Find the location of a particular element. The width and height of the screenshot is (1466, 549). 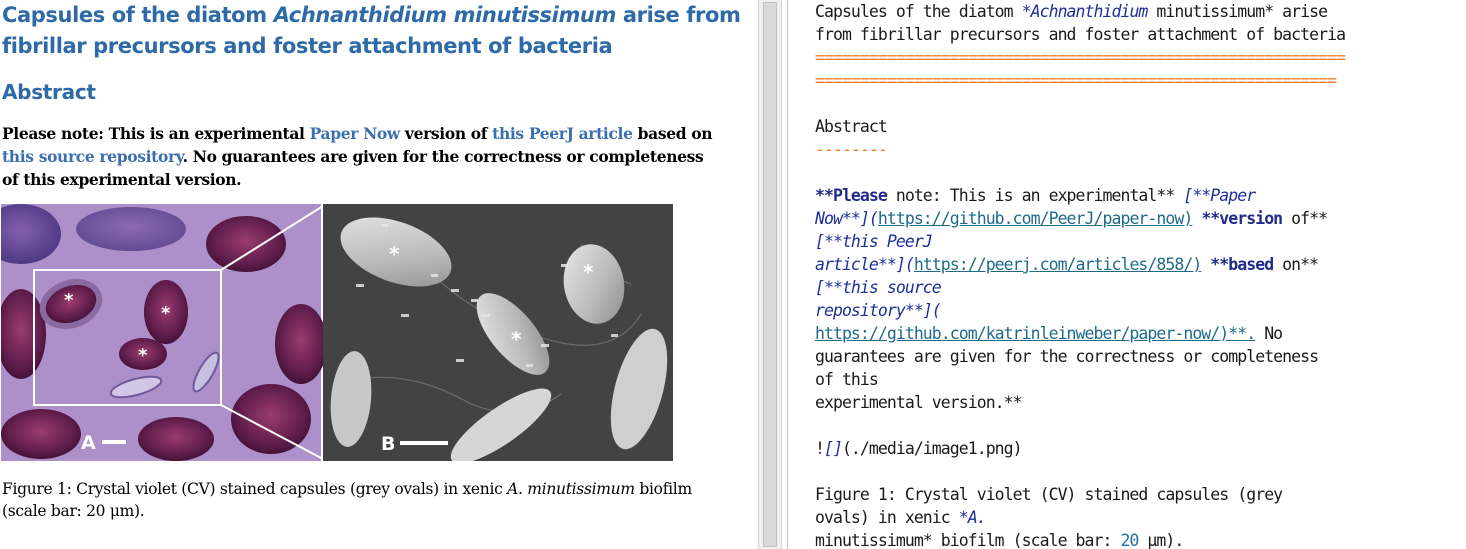

scrollbar-thumb is located at coordinates (770, 274).